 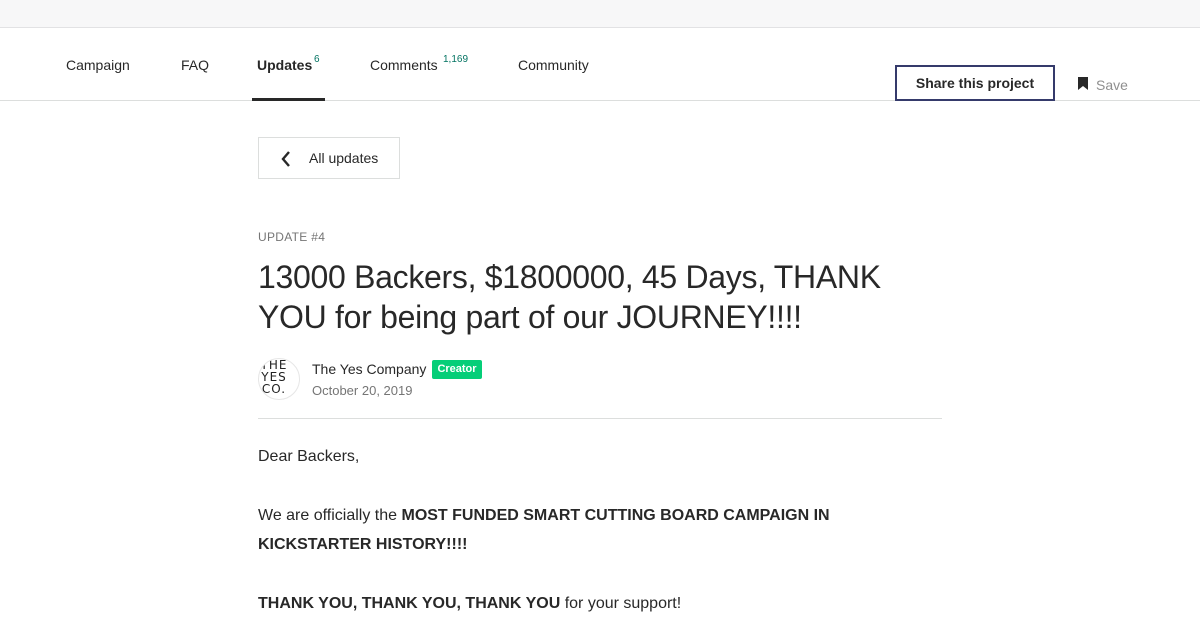 What do you see at coordinates (98, 65) in the screenshot?
I see `tab-label: Campaign` at bounding box center [98, 65].